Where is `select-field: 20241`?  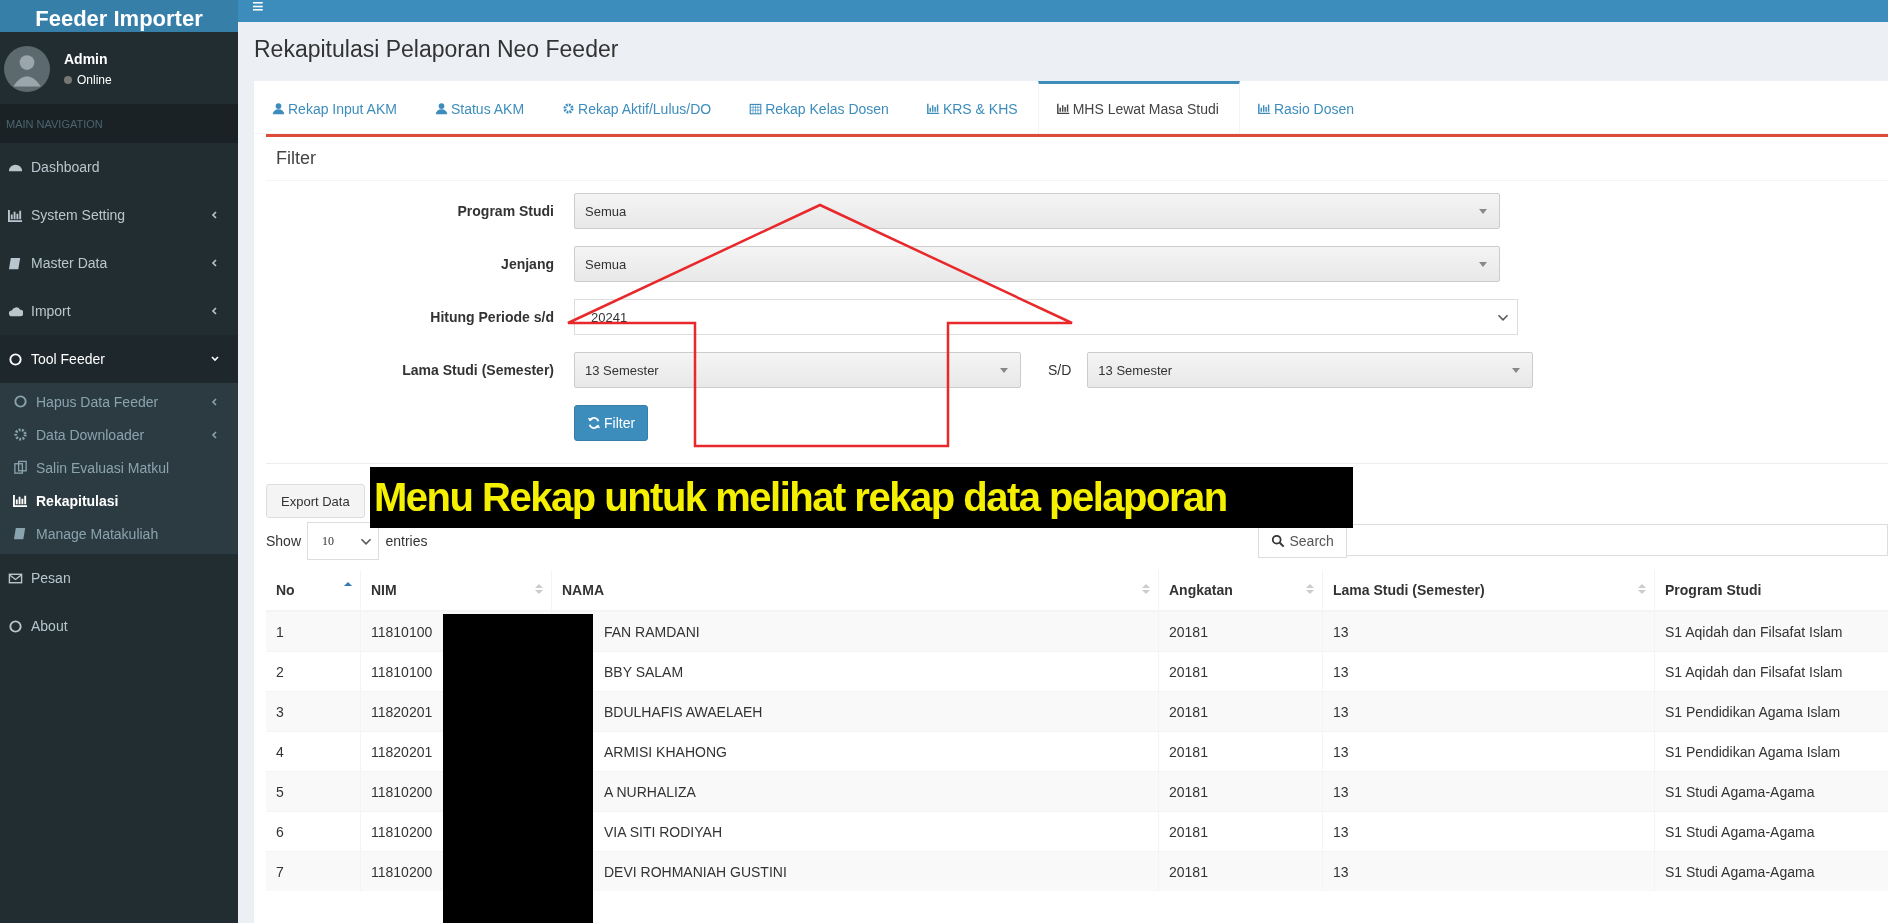 select-field: 20241 is located at coordinates (1046, 317).